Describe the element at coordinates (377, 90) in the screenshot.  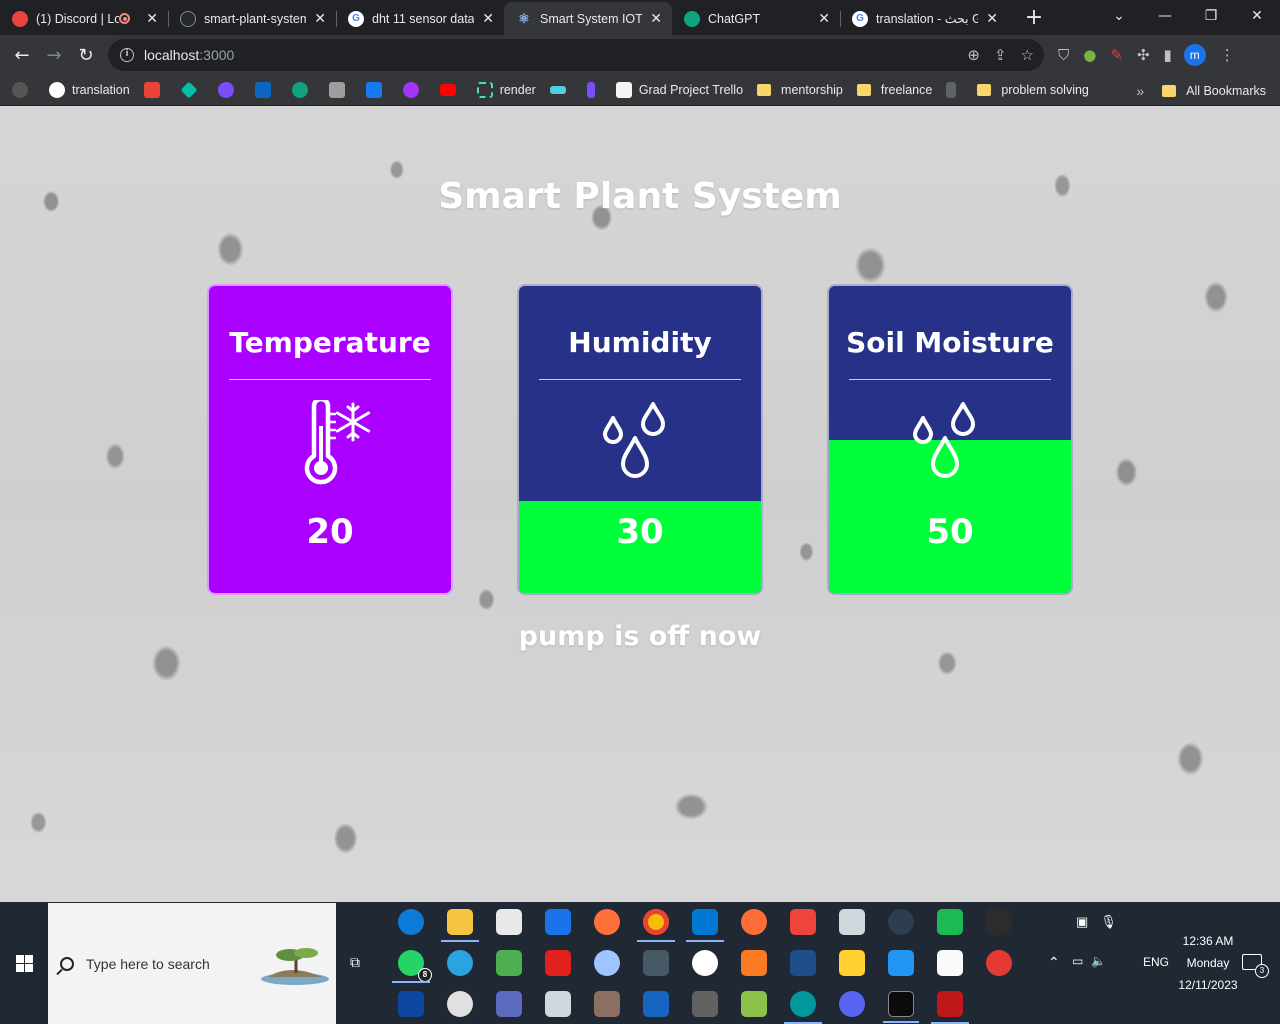
I see `bookmark-facebook` at that location.